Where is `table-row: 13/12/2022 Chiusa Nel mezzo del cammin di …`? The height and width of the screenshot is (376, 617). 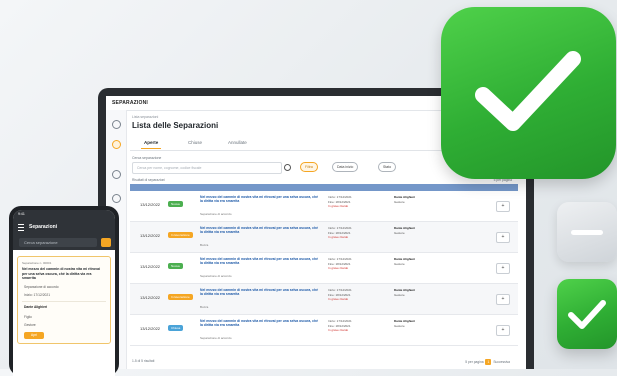 table-row: 13/12/2022 Chiusa Nel mezzo del cammin di … is located at coordinates (324, 330).